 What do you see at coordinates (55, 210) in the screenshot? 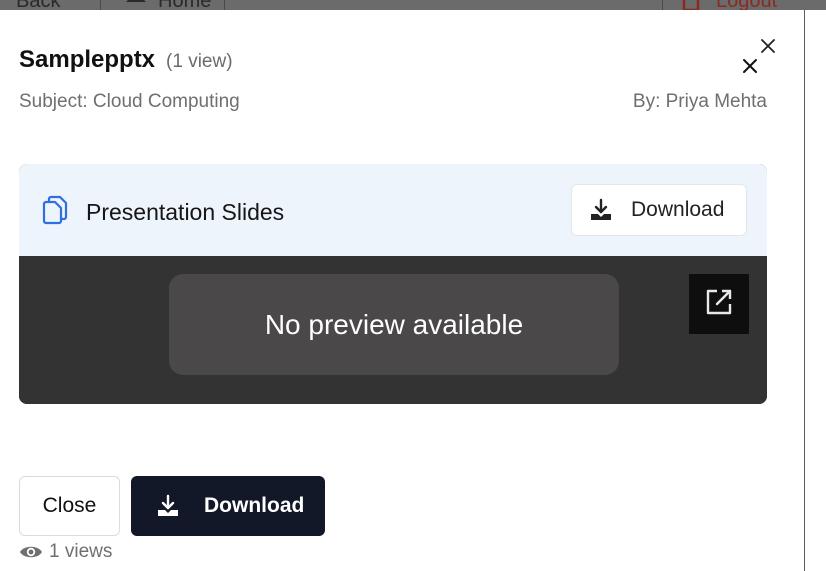
I see `copy-files-icon` at bounding box center [55, 210].